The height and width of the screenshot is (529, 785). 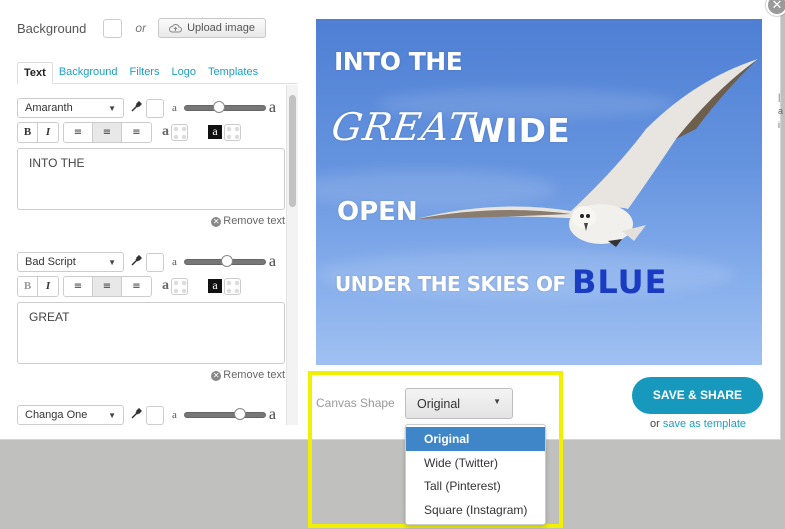 I want to click on font-select: Amaranth ▼, so click(x=70, y=108).